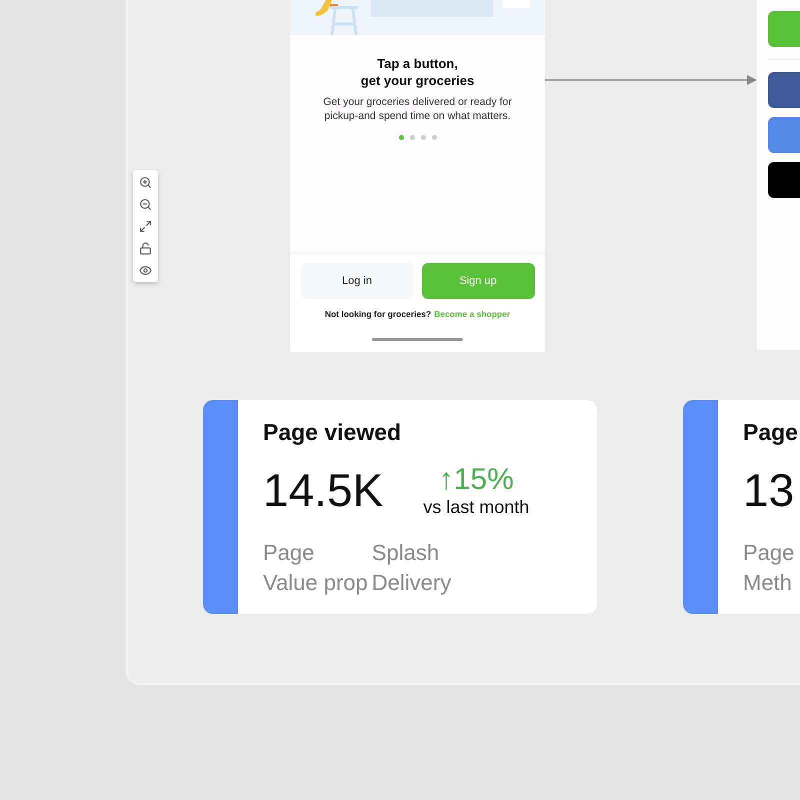 Image resolution: width=800 pixels, height=800 pixels. Describe the element at coordinates (770, 432) in the screenshot. I see `card-title: Page` at that location.